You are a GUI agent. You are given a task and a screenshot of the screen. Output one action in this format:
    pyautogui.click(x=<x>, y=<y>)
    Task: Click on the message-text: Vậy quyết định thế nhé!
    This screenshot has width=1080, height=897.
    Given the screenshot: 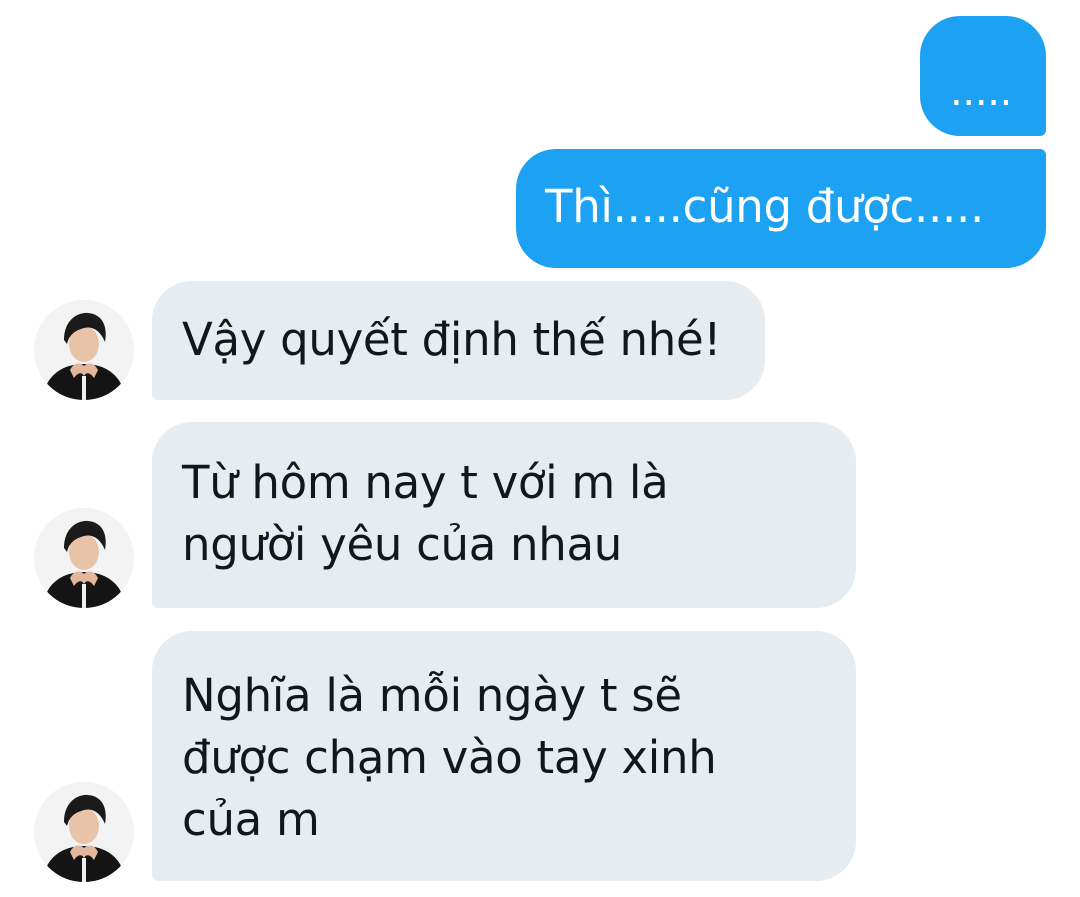 What is the action you would take?
    pyautogui.click(x=452, y=339)
    